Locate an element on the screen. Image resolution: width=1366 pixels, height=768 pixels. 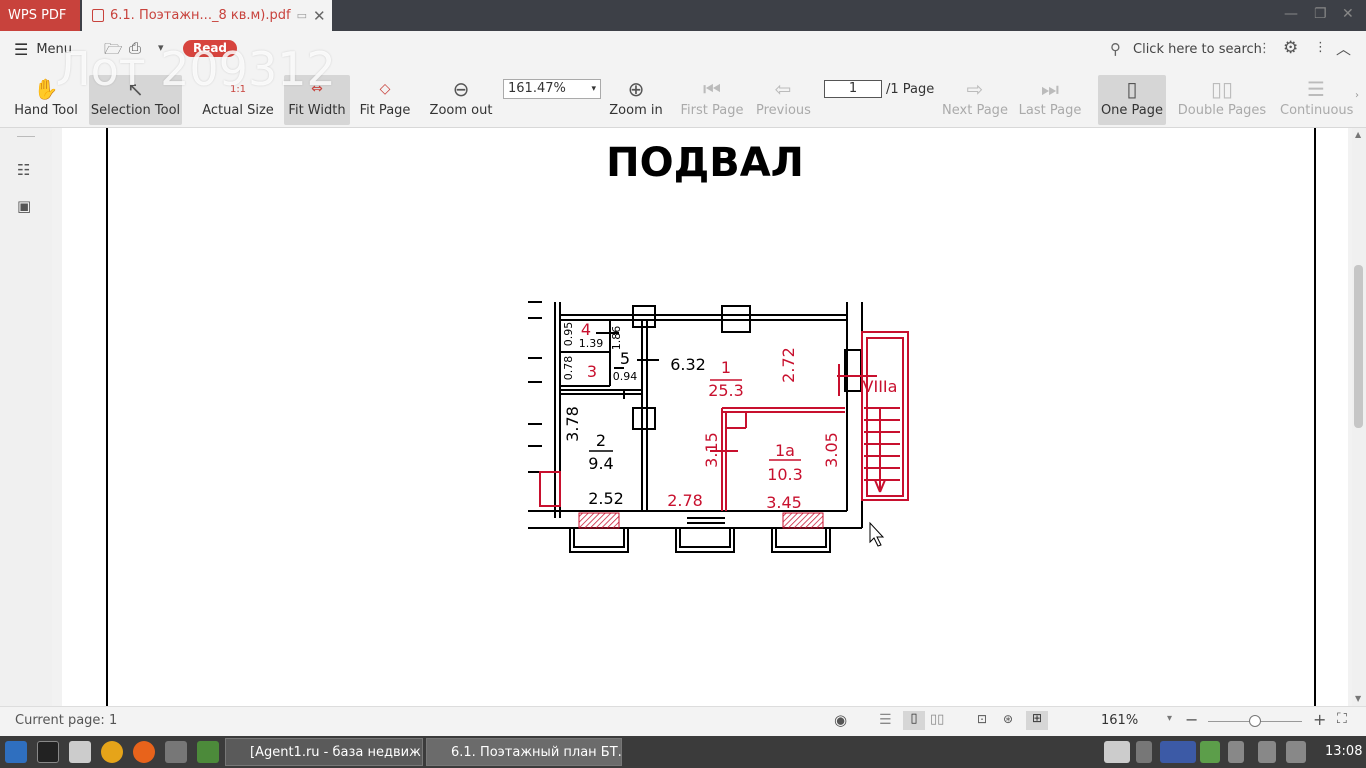
dim-2-52: 2.52 is located at coordinates (606, 498).